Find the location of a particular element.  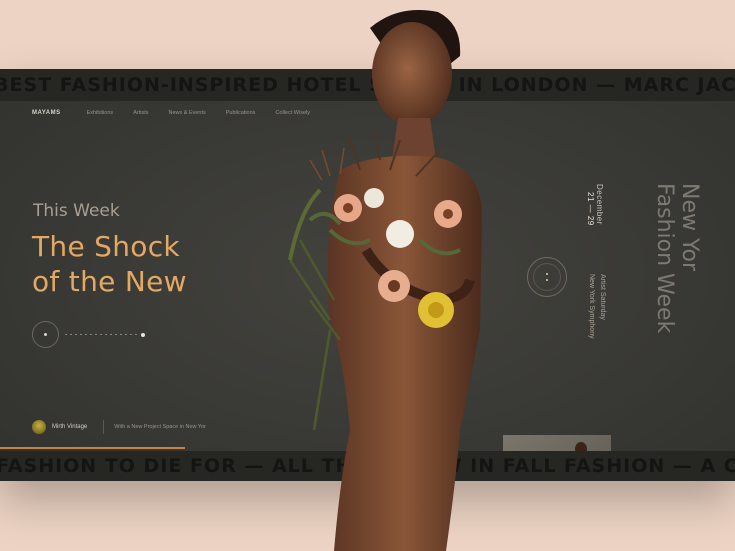

event-month: December is located at coordinates (599, 204).